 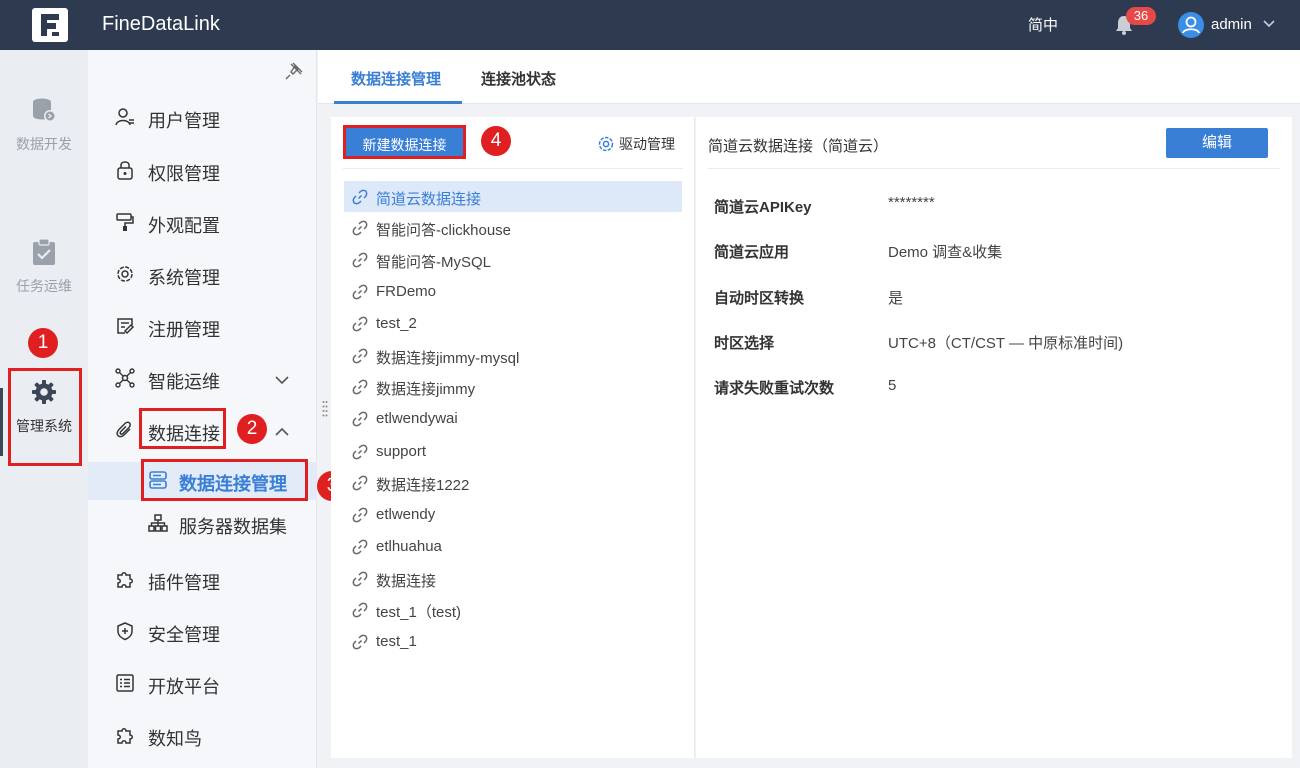 What do you see at coordinates (125, 170) in the screenshot?
I see `lock-icon` at bounding box center [125, 170].